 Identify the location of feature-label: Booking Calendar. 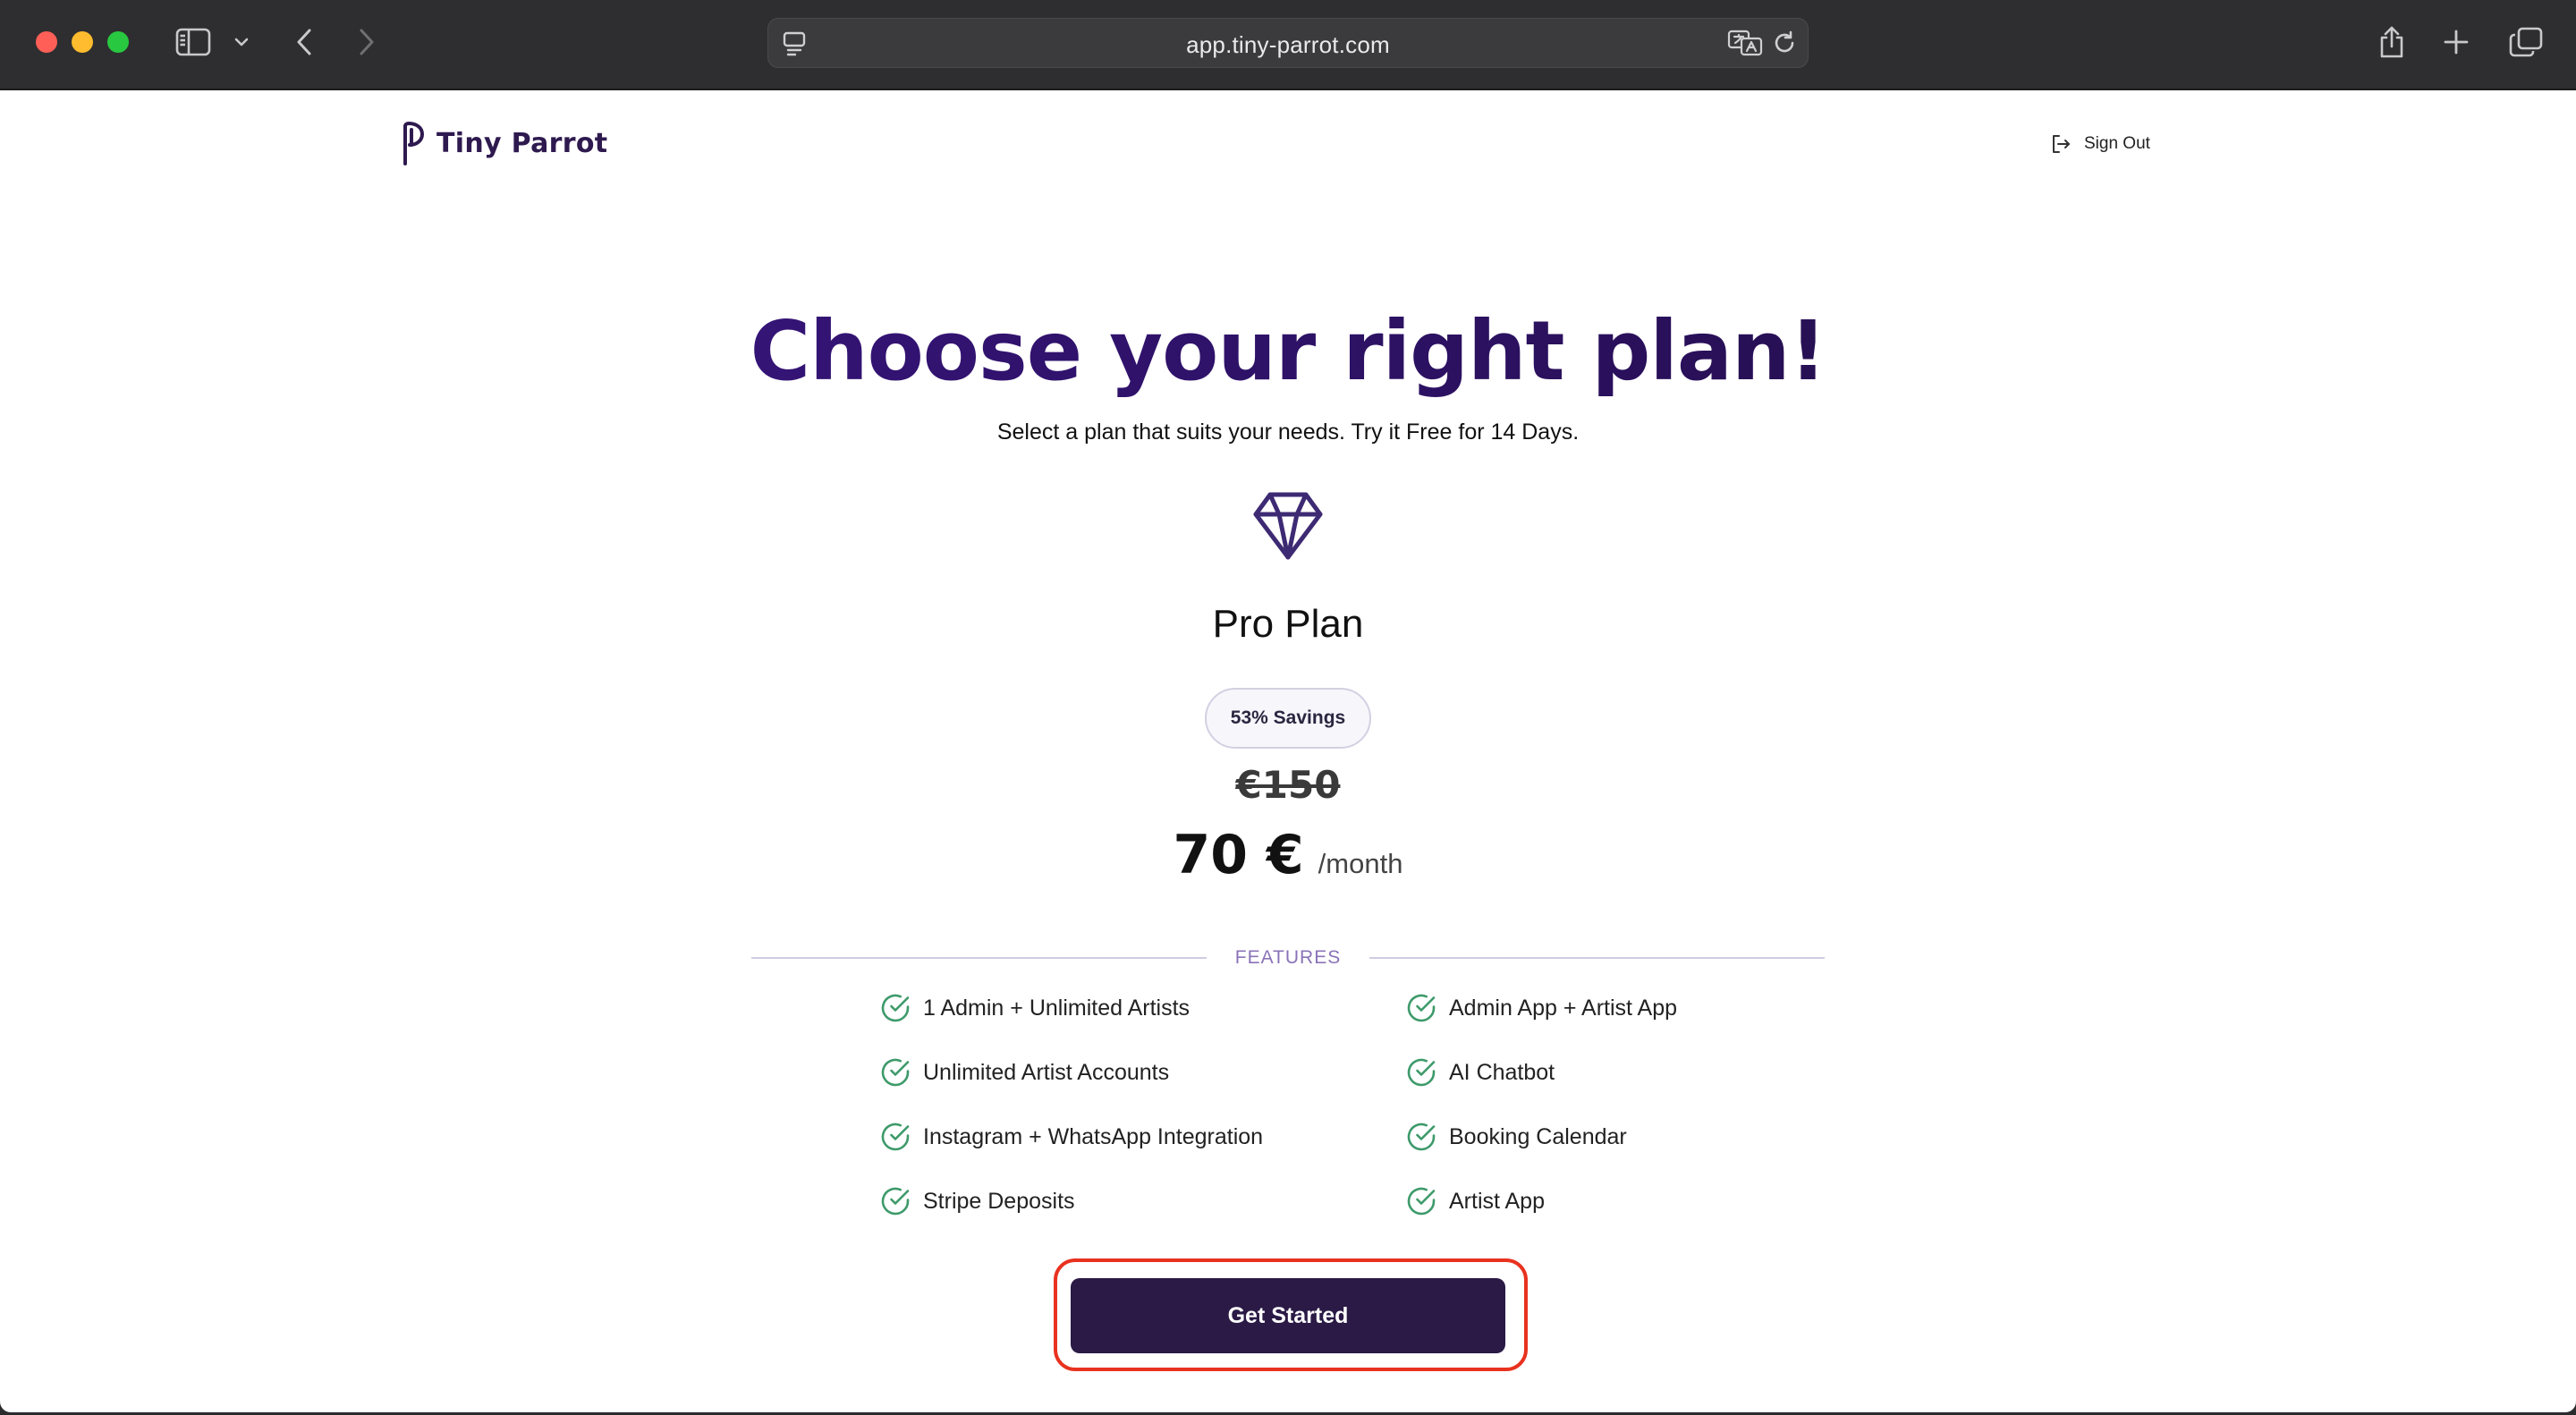
(1538, 1136).